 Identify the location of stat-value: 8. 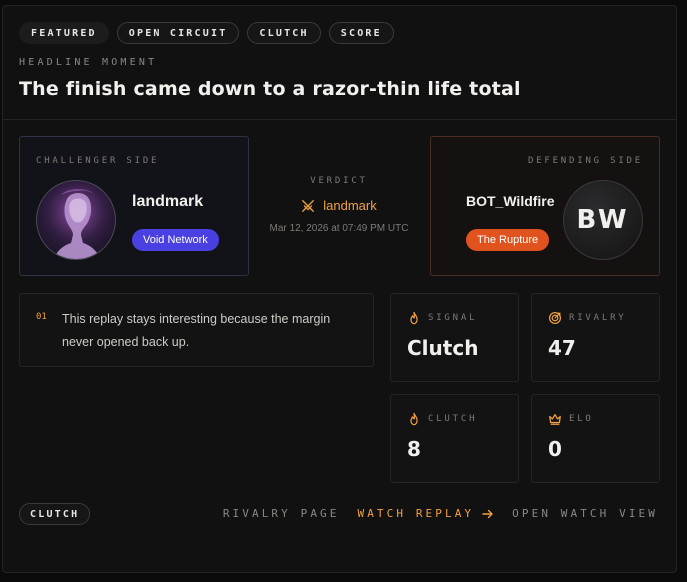
(414, 449).